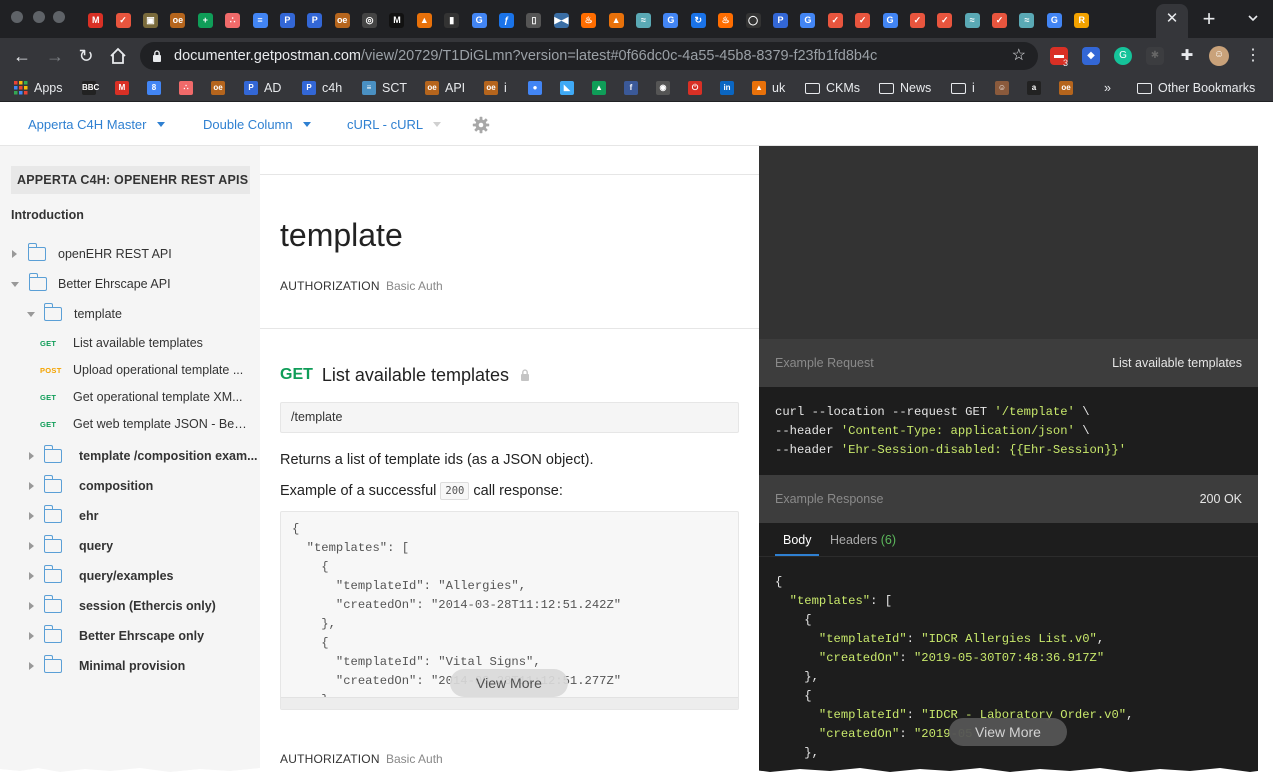  Describe the element at coordinates (1196, 88) in the screenshot. I see `other-bookmarks-folder: Other Bookmarks` at that location.